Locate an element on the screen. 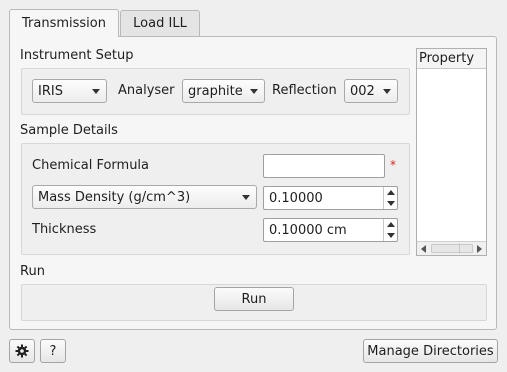 The width and height of the screenshot is (507, 372). reflection-select: 002 is located at coordinates (371, 91).